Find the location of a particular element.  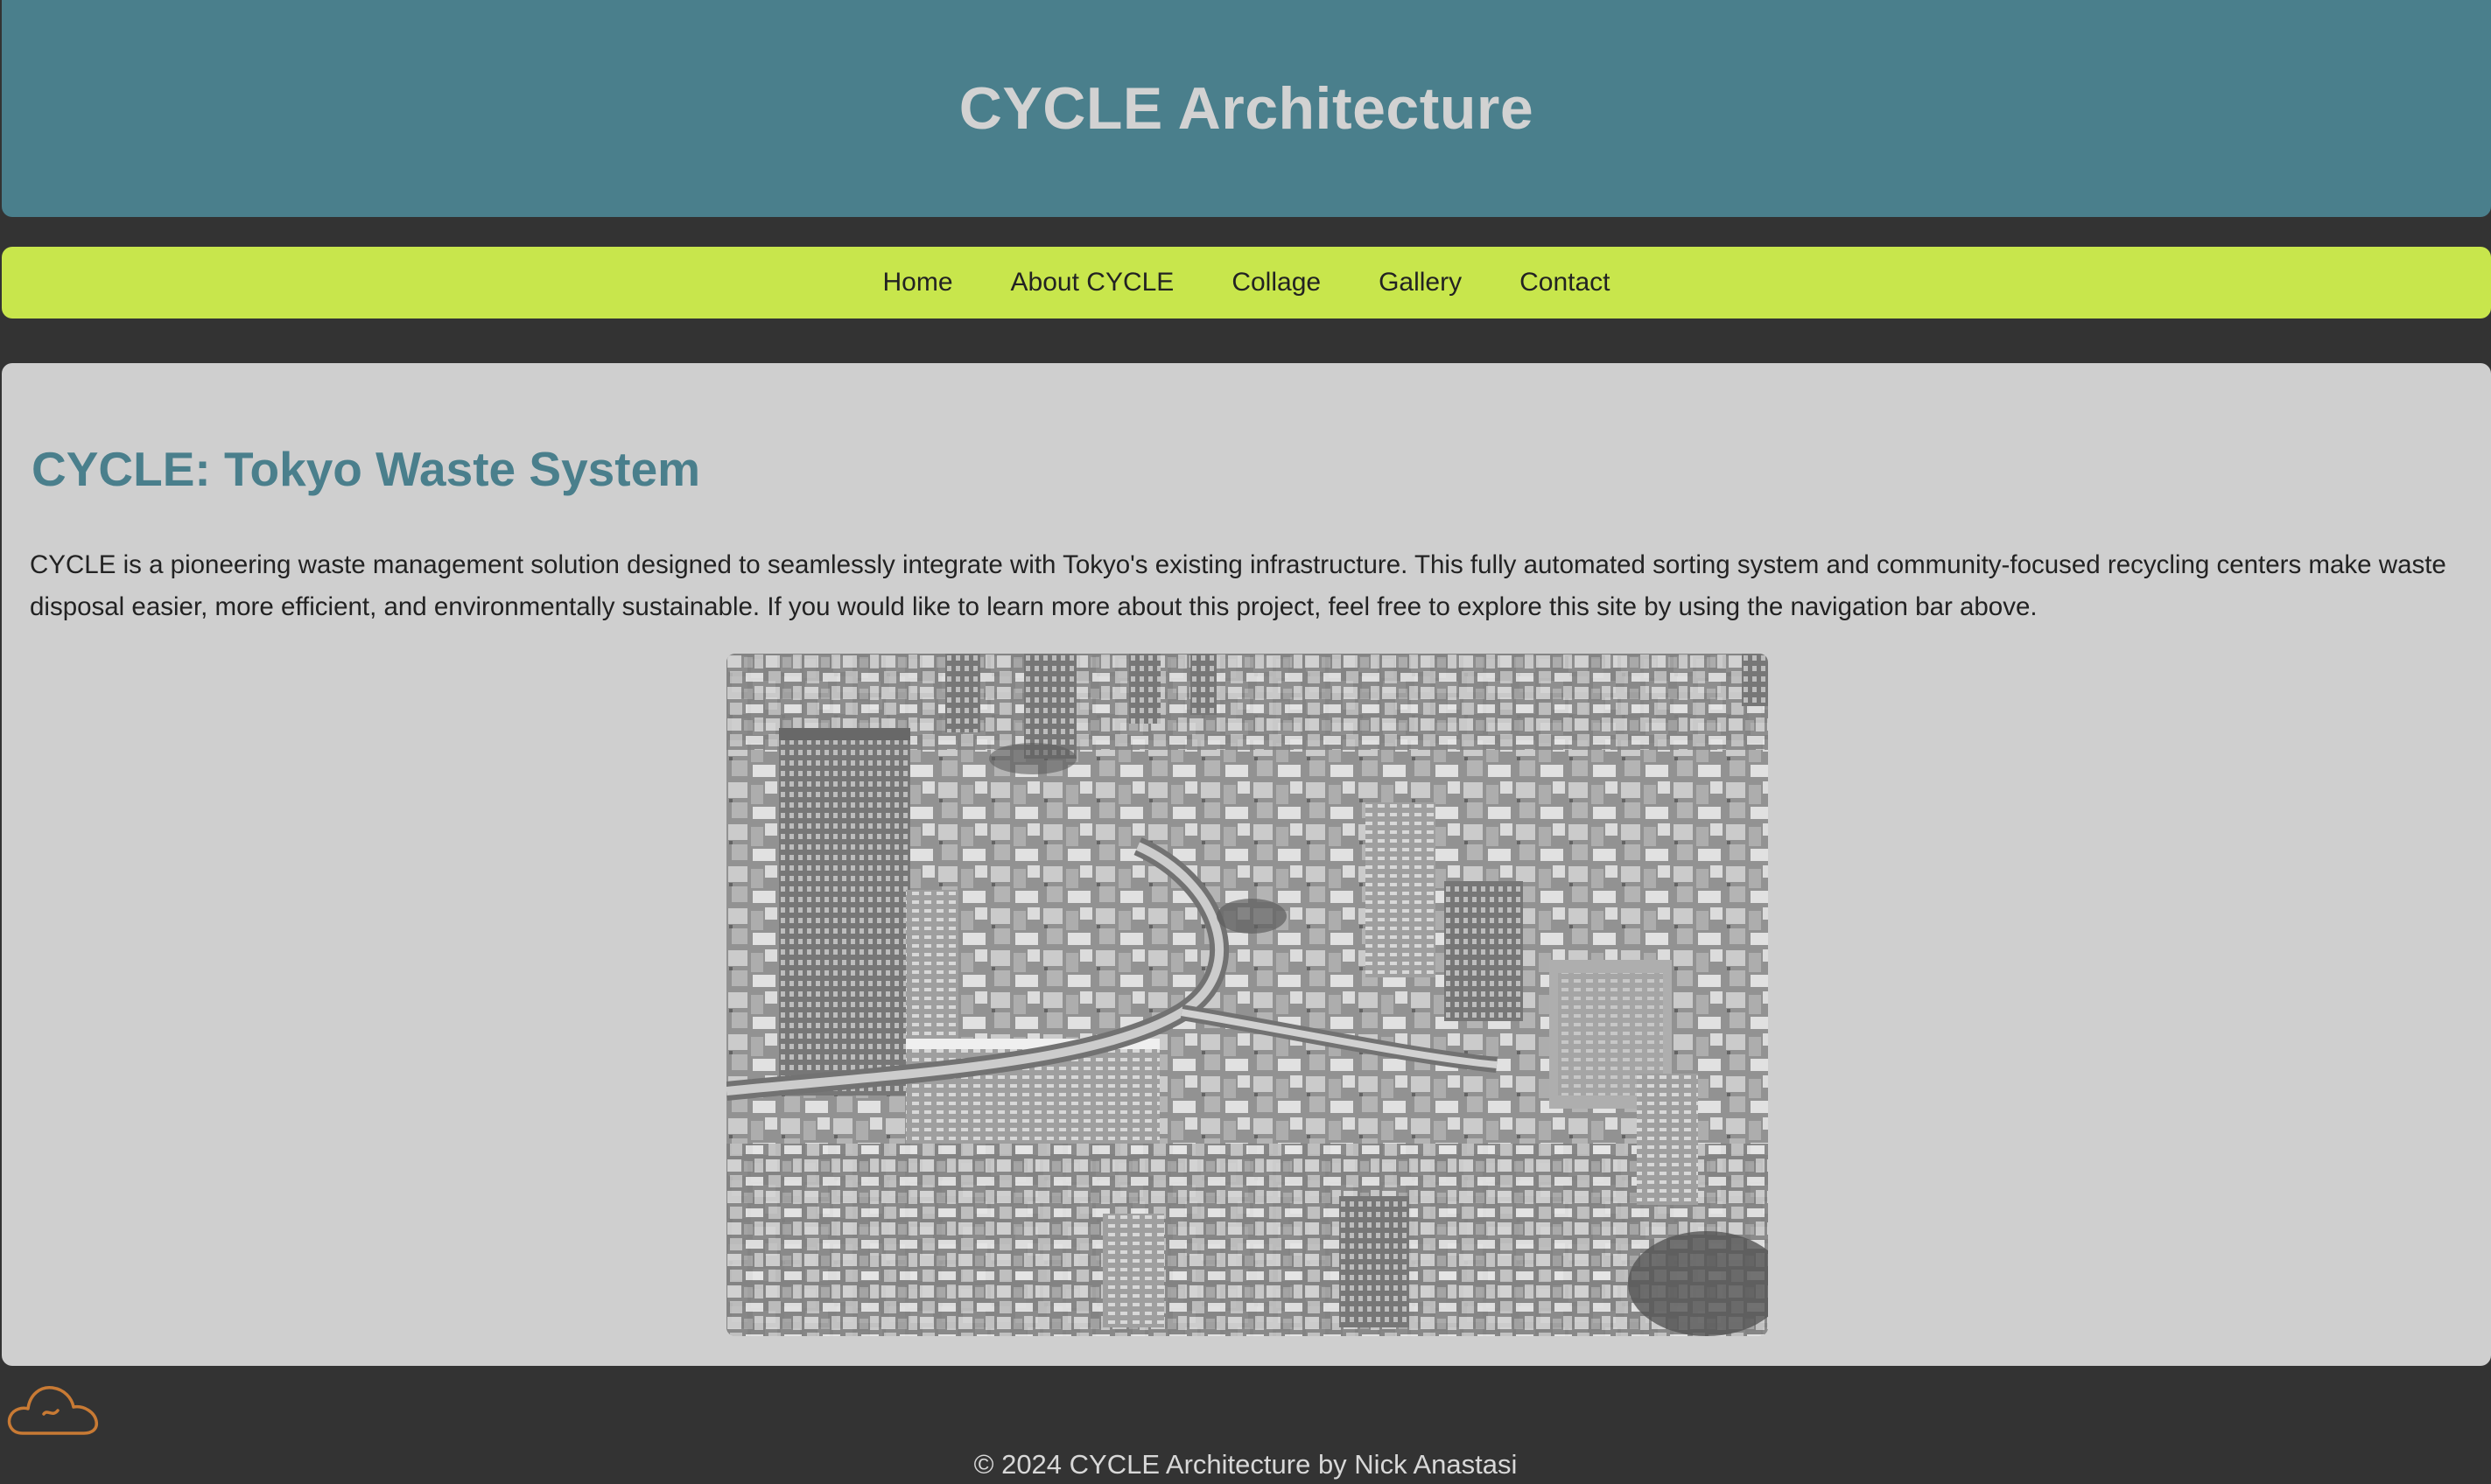

nav-item-gallery: Gallery is located at coordinates (1420, 283).